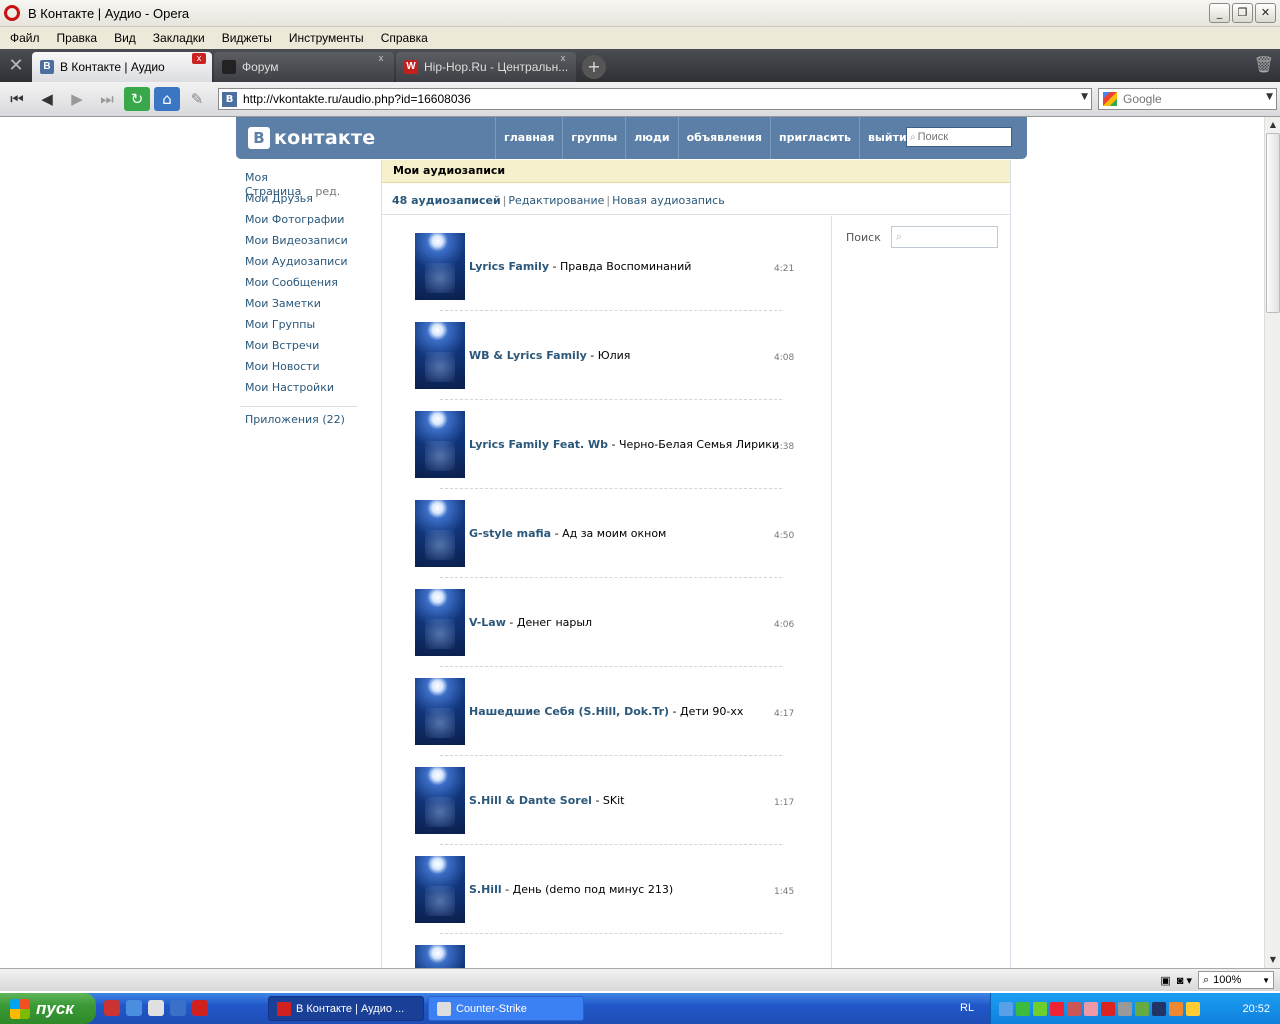 This screenshot has width=1280, height=1024. I want to click on track-artist: G-style mafia, so click(510, 533).